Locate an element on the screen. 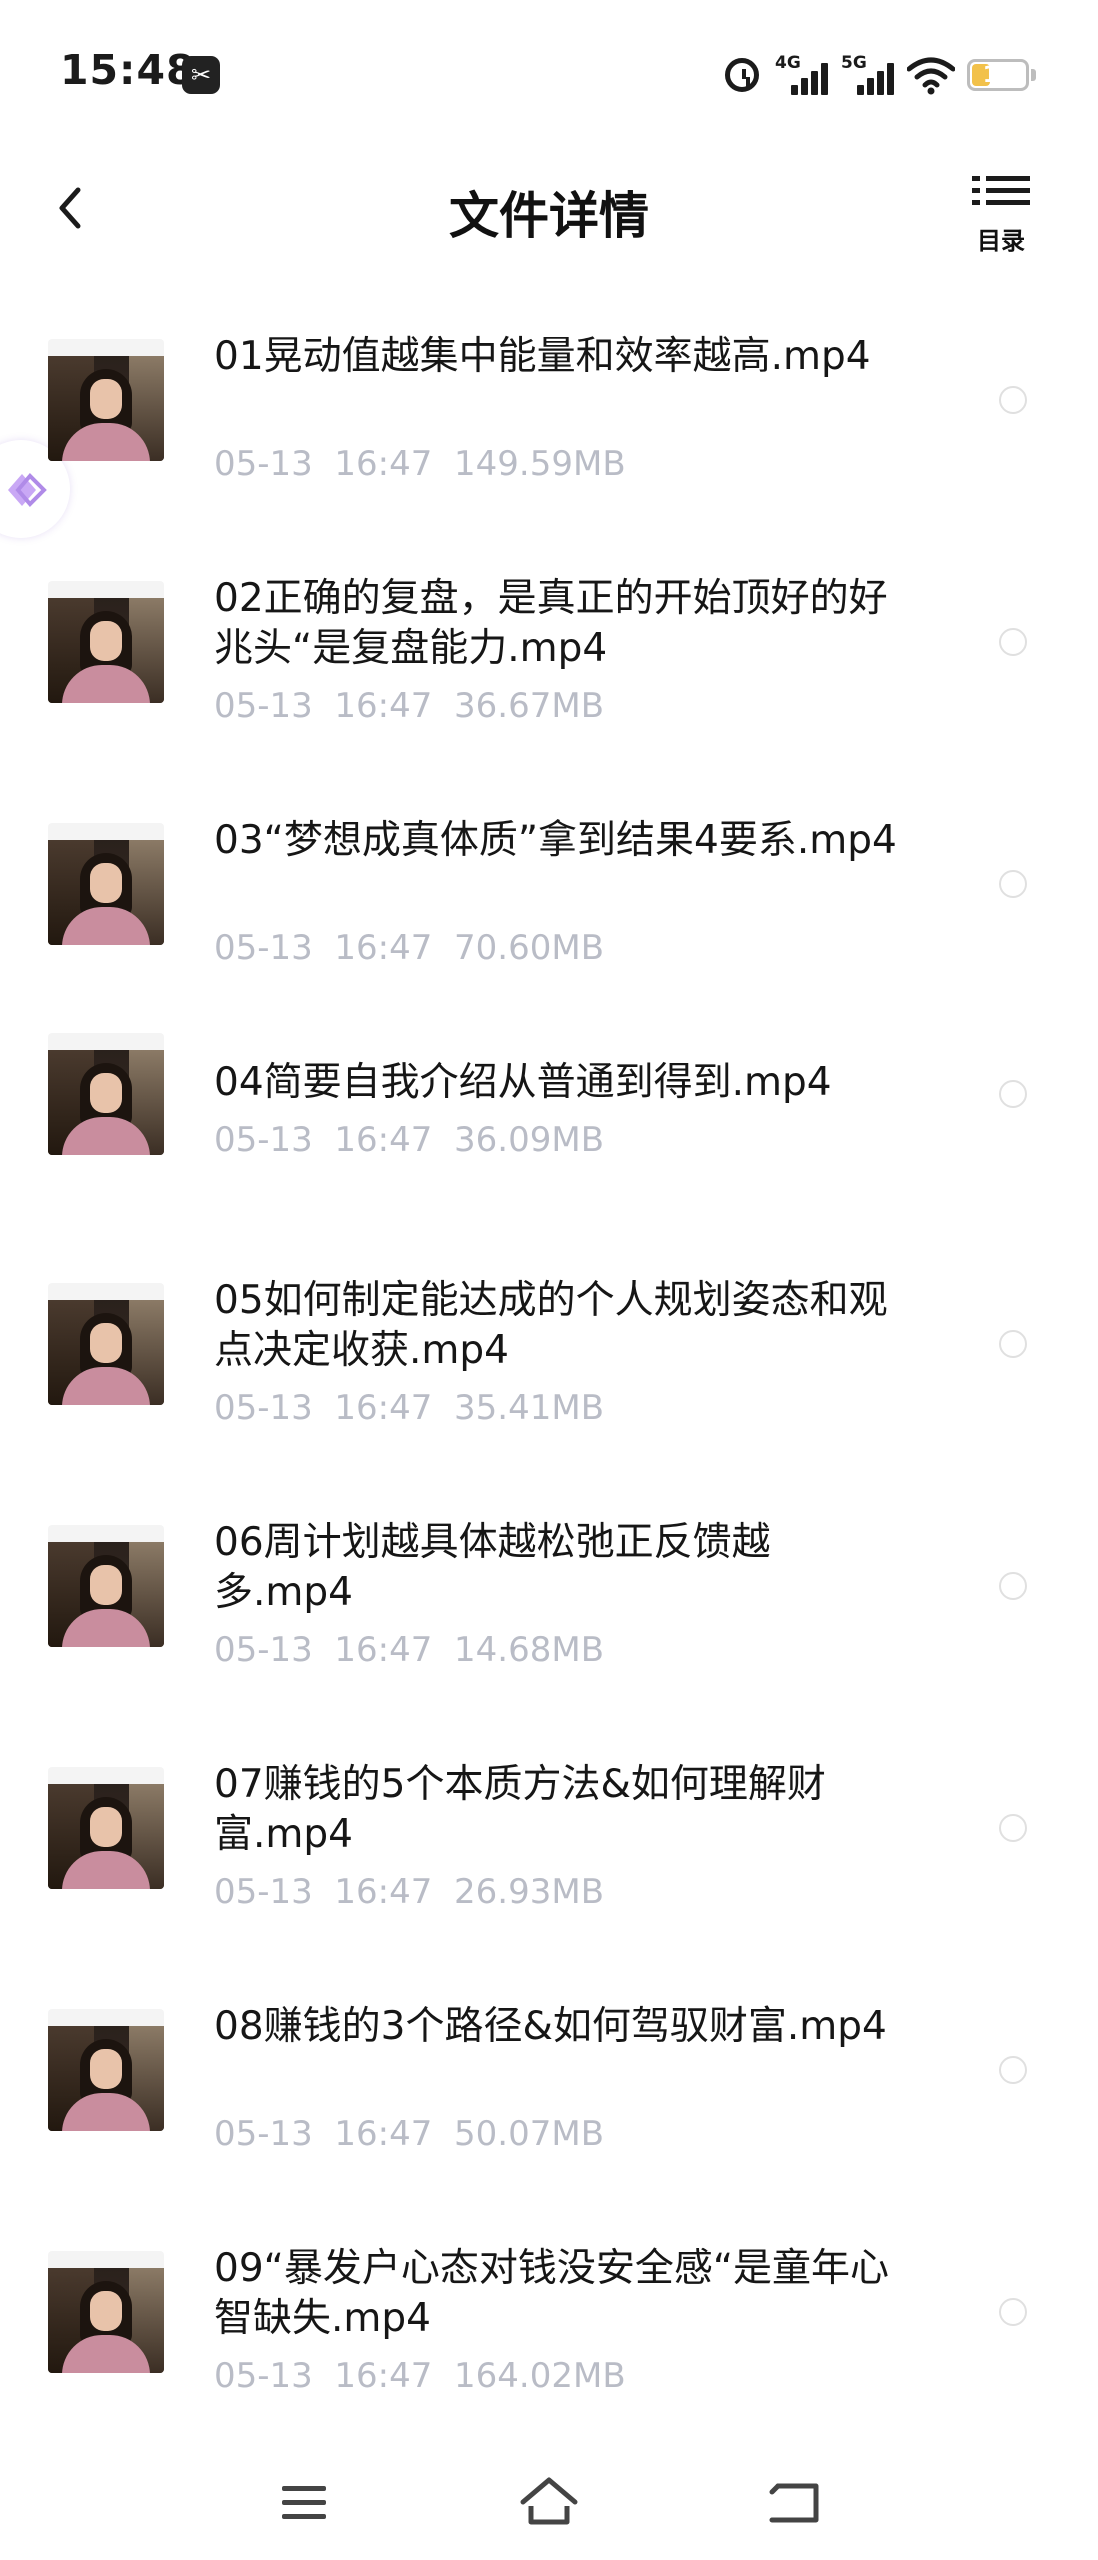  file-meta: 05-13 16:47 26.93MB is located at coordinates (409, 1892).